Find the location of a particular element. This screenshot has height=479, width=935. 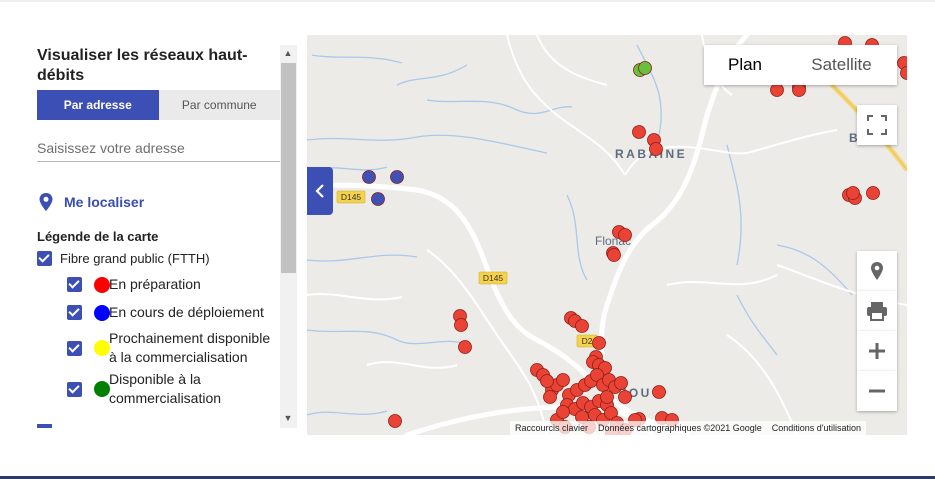

map-type-control: Plan Satellite is located at coordinates (800, 65).